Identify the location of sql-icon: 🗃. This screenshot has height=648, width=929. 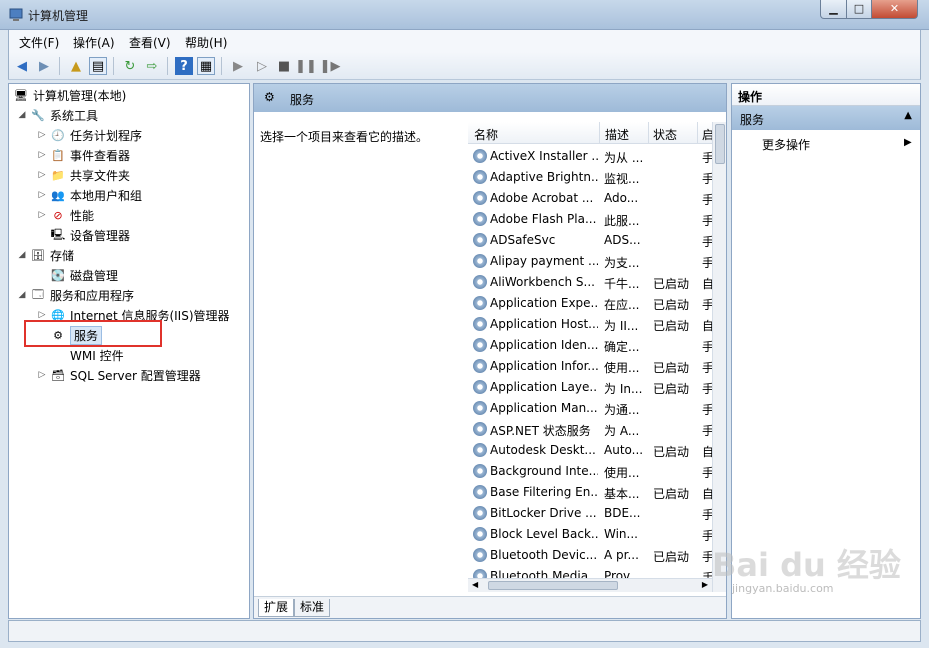
(58, 375).